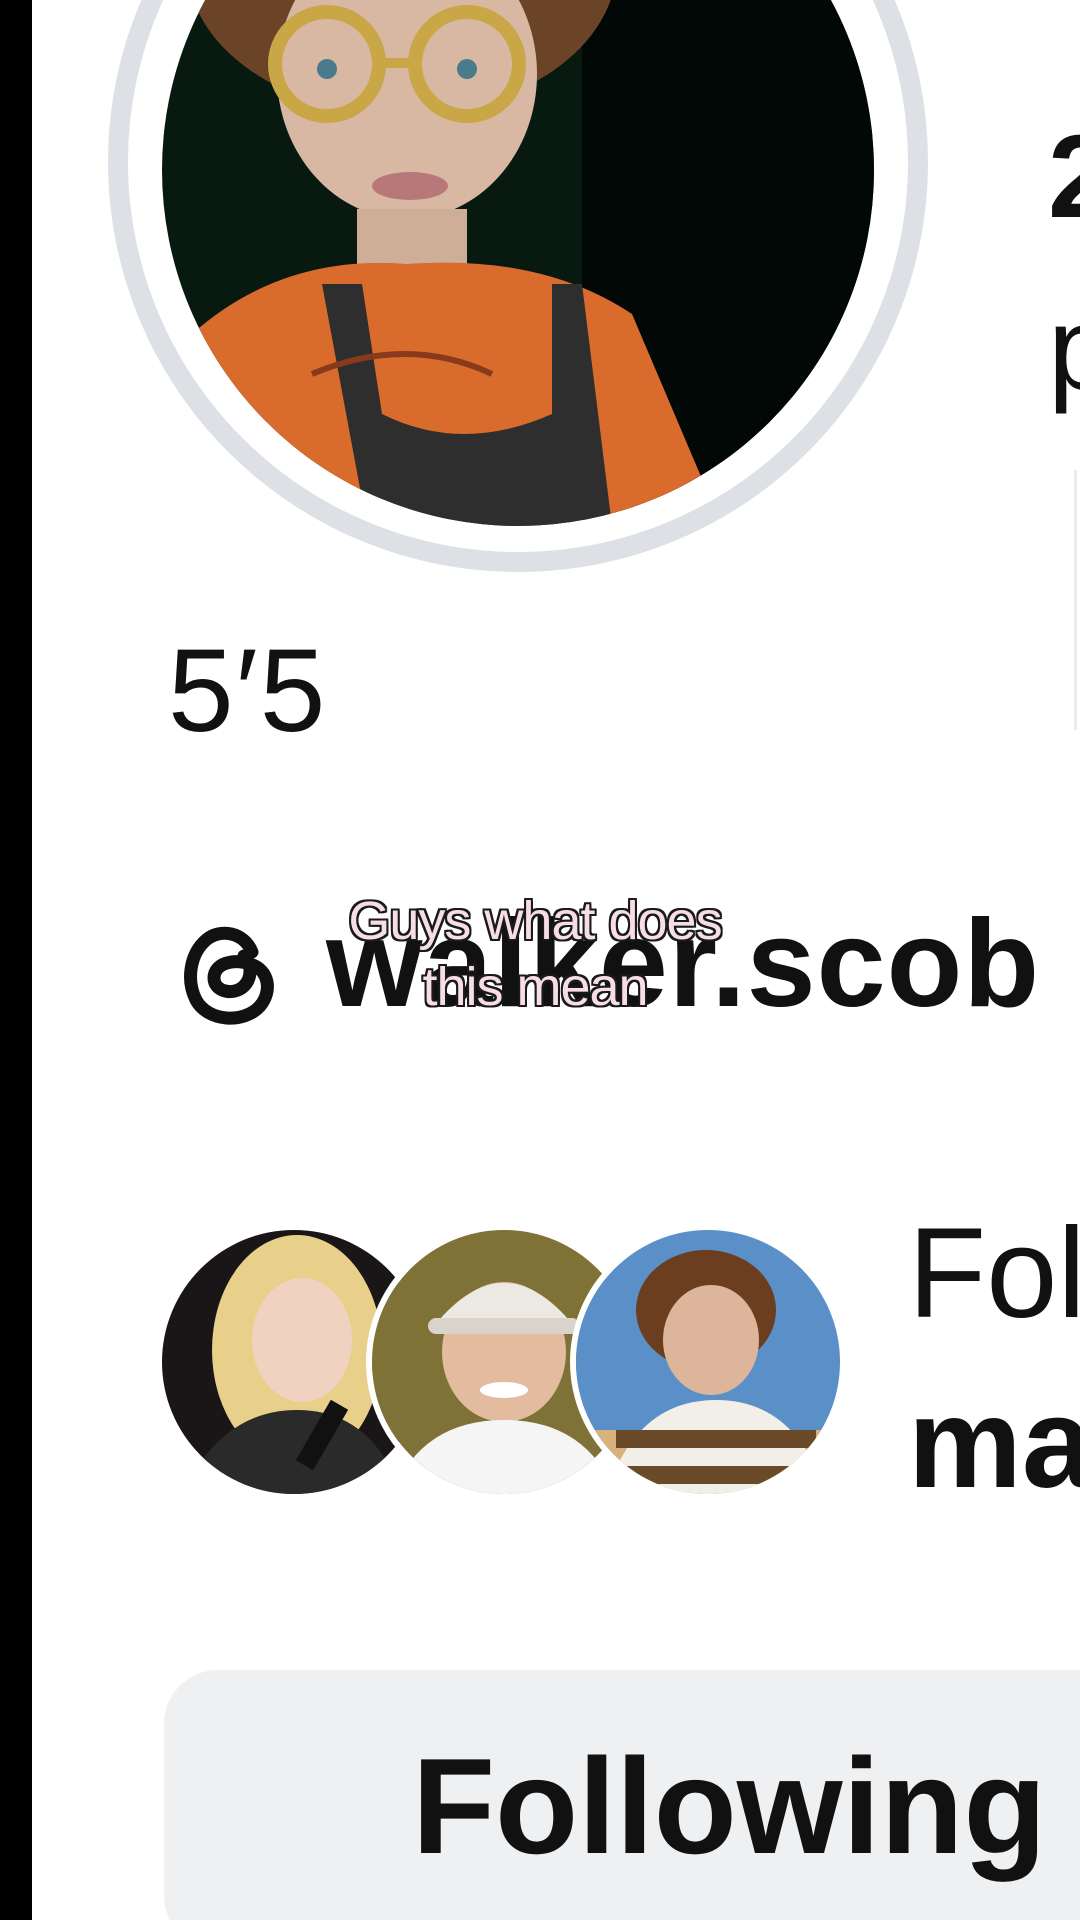  I want to click on left-edge-bar, so click(16, 960).